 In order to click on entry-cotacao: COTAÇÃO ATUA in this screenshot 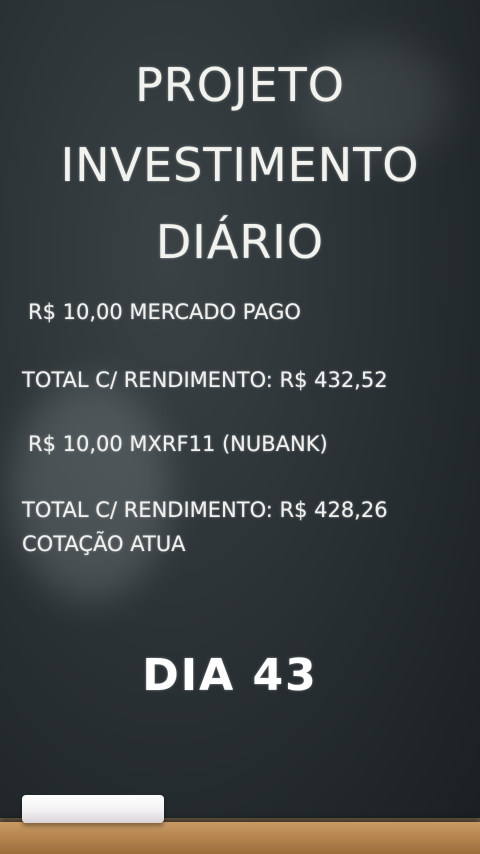, I will do `click(104, 544)`.